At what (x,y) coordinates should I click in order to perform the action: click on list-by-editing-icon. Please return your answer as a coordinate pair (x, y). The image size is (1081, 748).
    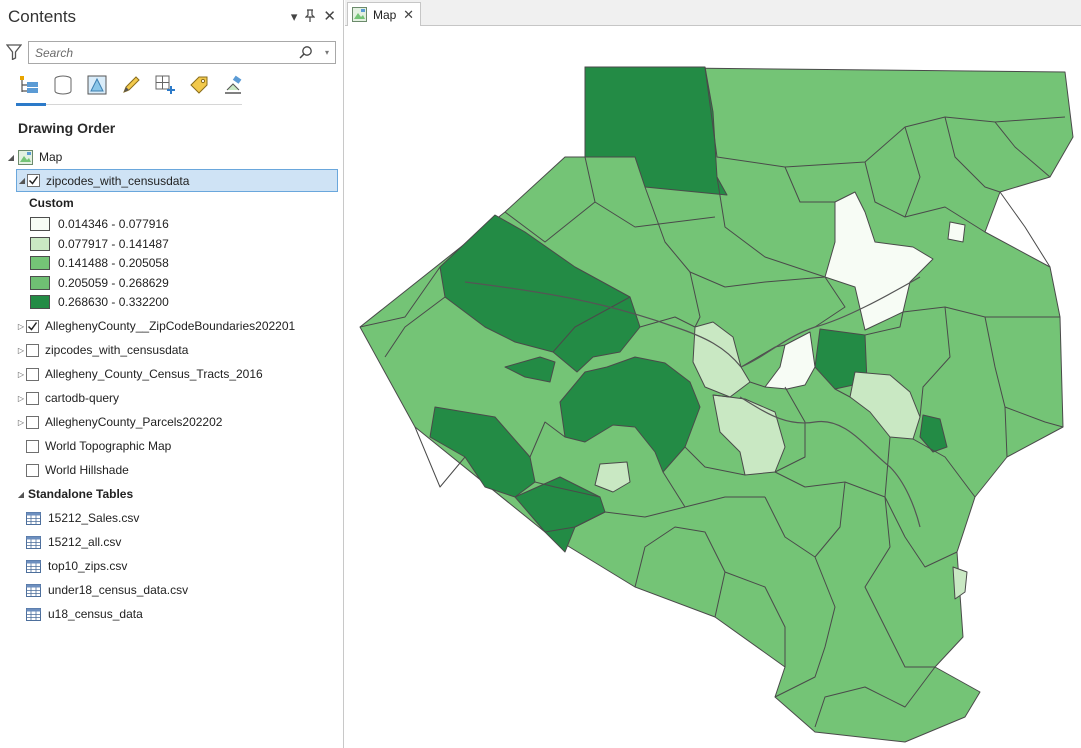
    Looking at the image, I should click on (131, 85).